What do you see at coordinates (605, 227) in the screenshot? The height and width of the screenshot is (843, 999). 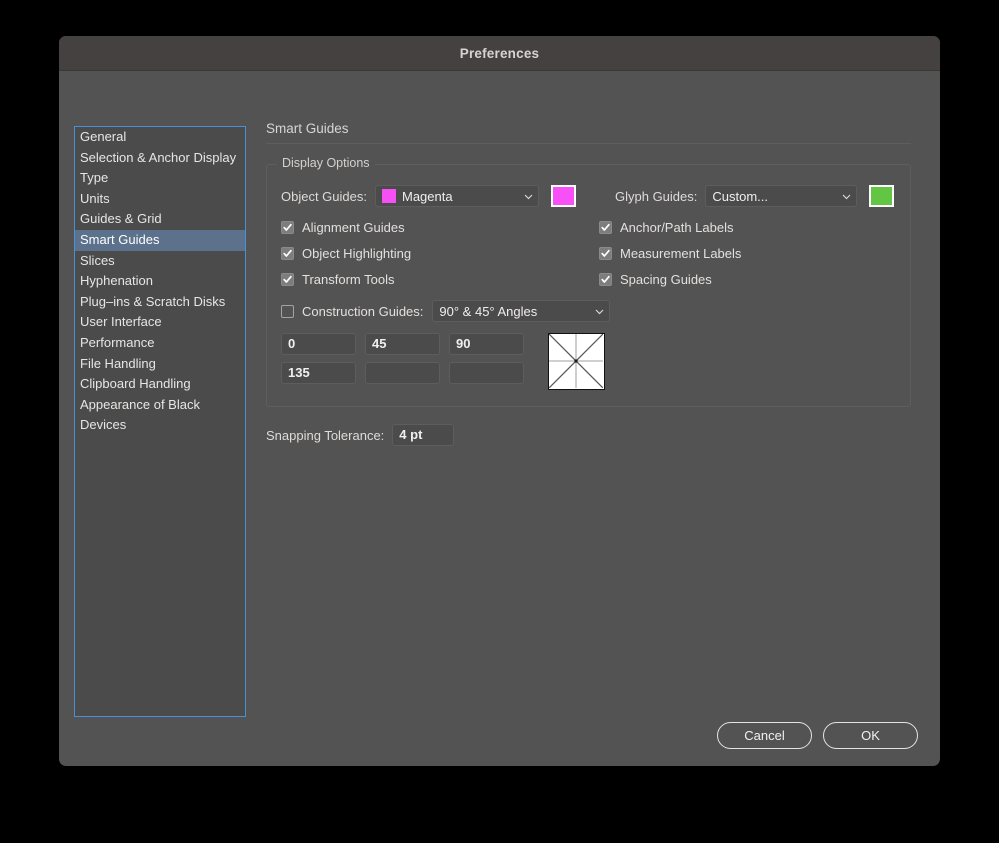 I see `checkbox-anchor-path-labels` at bounding box center [605, 227].